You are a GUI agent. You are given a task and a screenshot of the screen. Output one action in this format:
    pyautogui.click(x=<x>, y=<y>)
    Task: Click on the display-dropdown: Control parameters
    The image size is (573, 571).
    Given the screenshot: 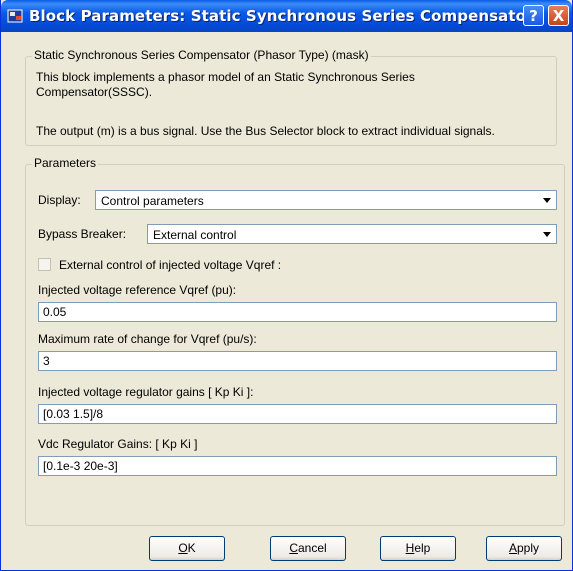 What is the action you would take?
    pyautogui.click(x=326, y=200)
    